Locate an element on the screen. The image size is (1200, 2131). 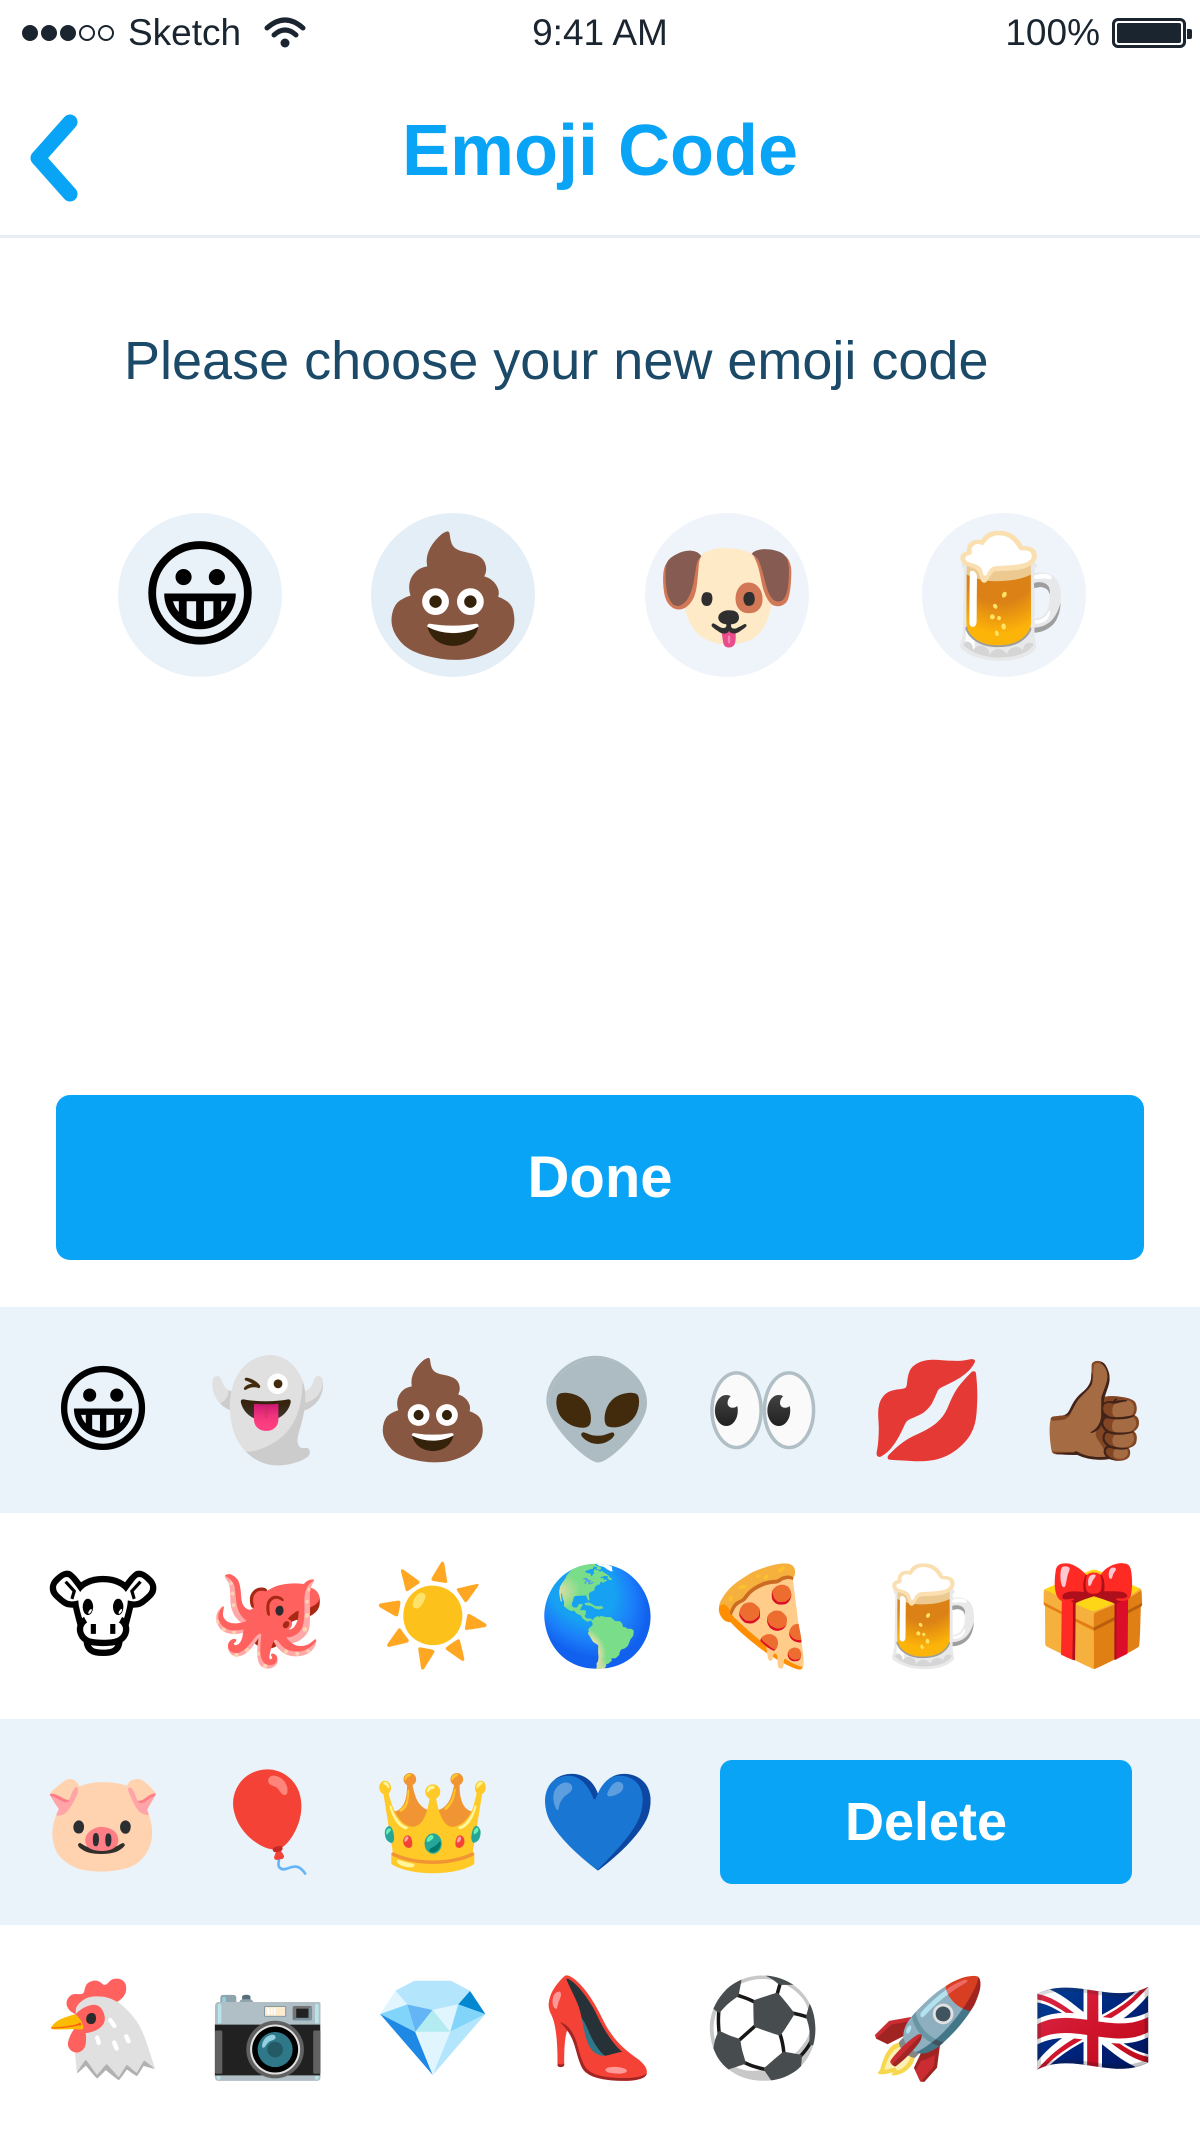
emoji-key-ghost: 👻 is located at coordinates (268, 1410).